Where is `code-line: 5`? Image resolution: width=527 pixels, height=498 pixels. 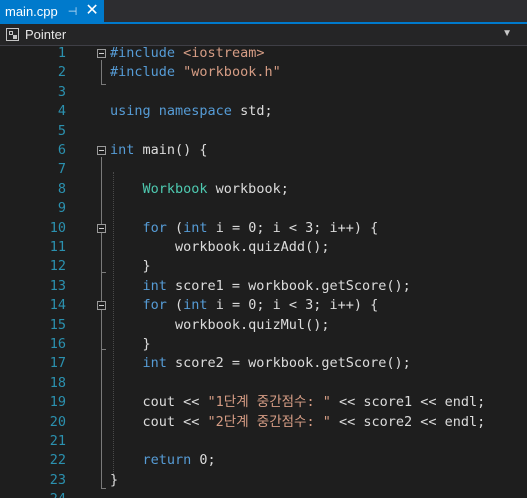
code-line: 5 is located at coordinates (263, 131).